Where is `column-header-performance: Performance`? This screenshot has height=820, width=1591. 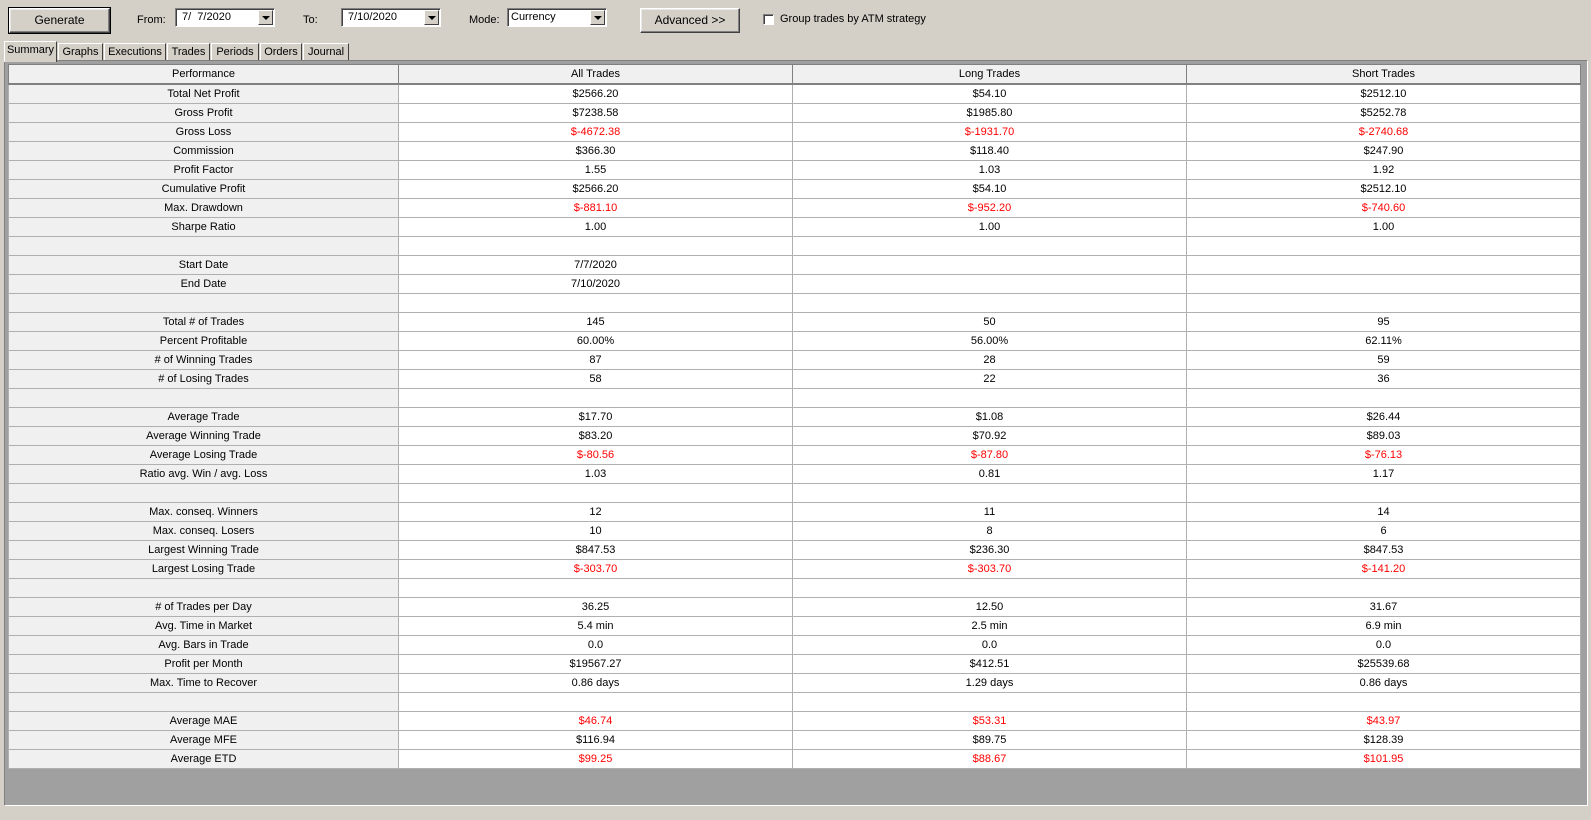 column-header-performance: Performance is located at coordinates (203, 74).